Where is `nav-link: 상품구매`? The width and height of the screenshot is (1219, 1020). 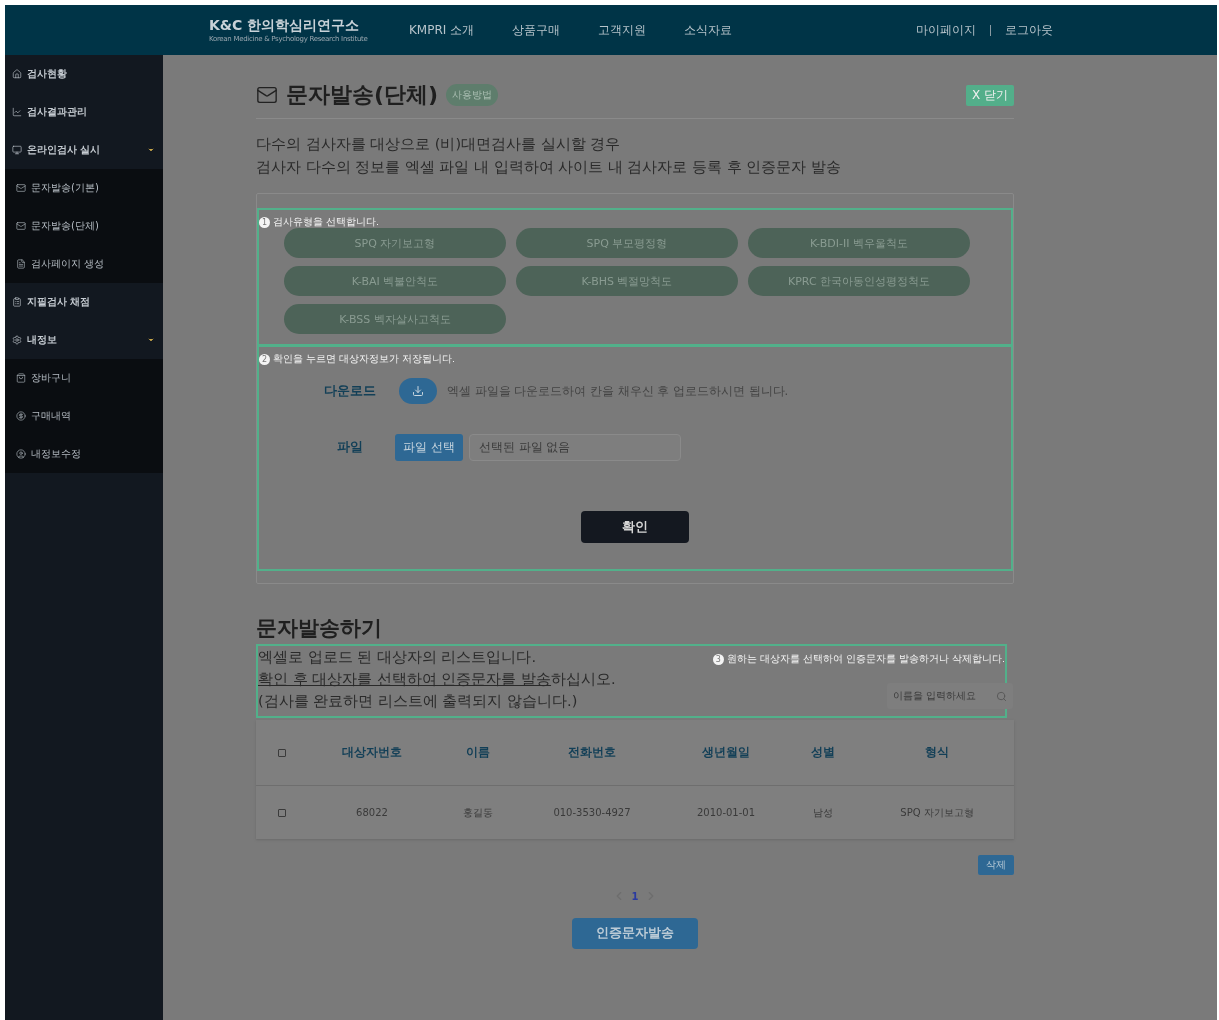 nav-link: 상품구매 is located at coordinates (536, 30).